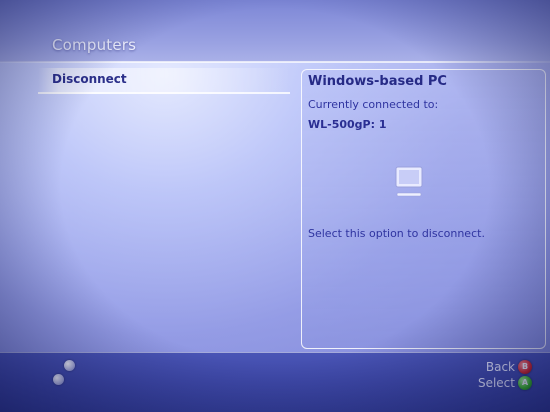 Image resolution: width=550 pixels, height=412 pixels. What do you see at coordinates (69, 365) in the screenshot?
I see `y-button-icon` at bounding box center [69, 365].